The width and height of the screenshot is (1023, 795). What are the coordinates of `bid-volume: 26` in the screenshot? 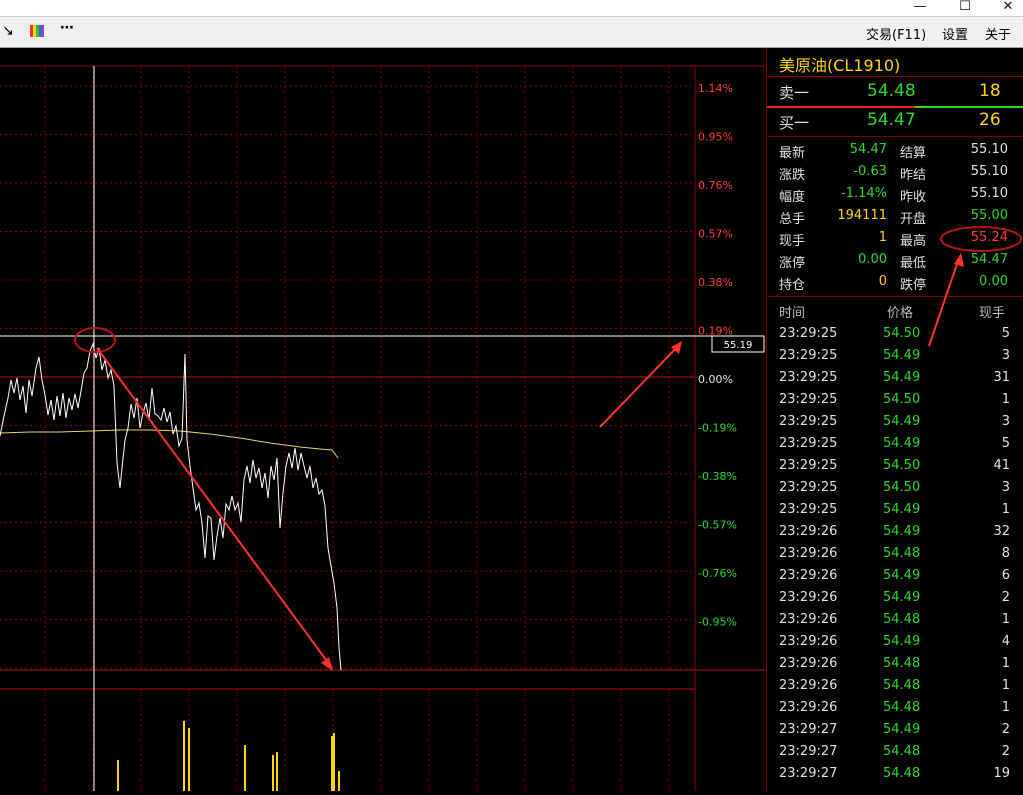 It's located at (990, 120).